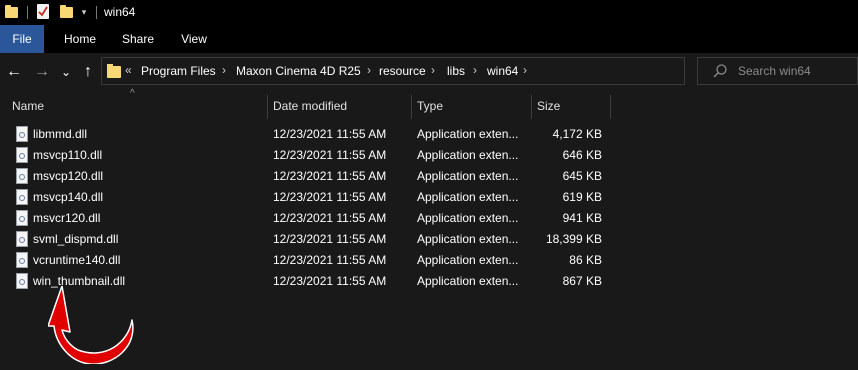 The width and height of the screenshot is (858, 370). What do you see at coordinates (138, 39) in the screenshot?
I see `tab-share: Share` at bounding box center [138, 39].